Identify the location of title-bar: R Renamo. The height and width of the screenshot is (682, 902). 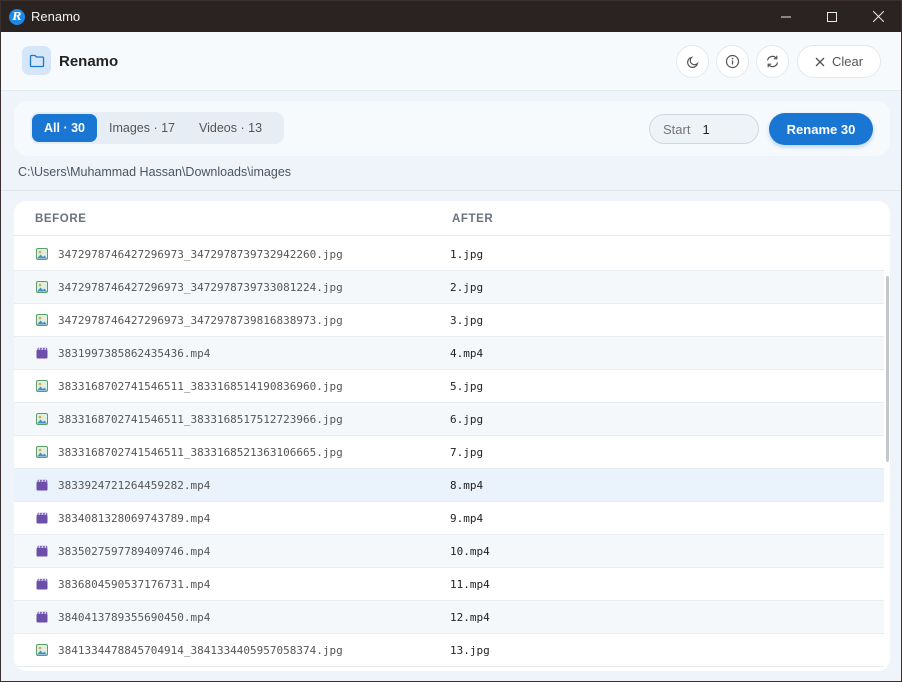
(451, 16).